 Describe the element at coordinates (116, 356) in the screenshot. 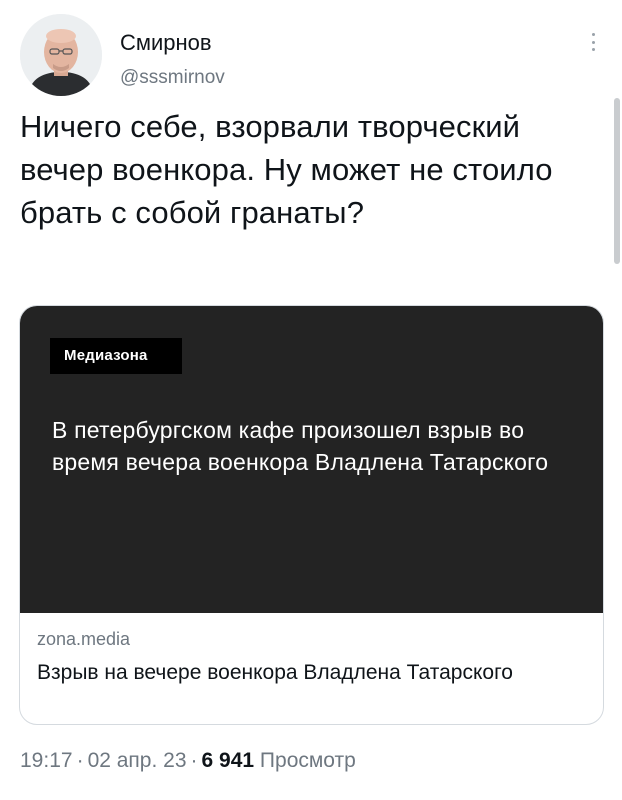

I see `mediazona-logo: Медиазона` at that location.